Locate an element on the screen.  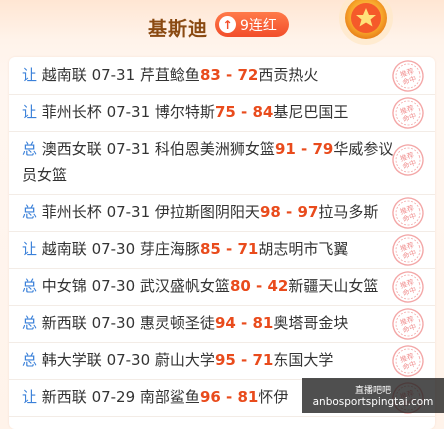
away-team: 拉马多斯 is located at coordinates (348, 212).